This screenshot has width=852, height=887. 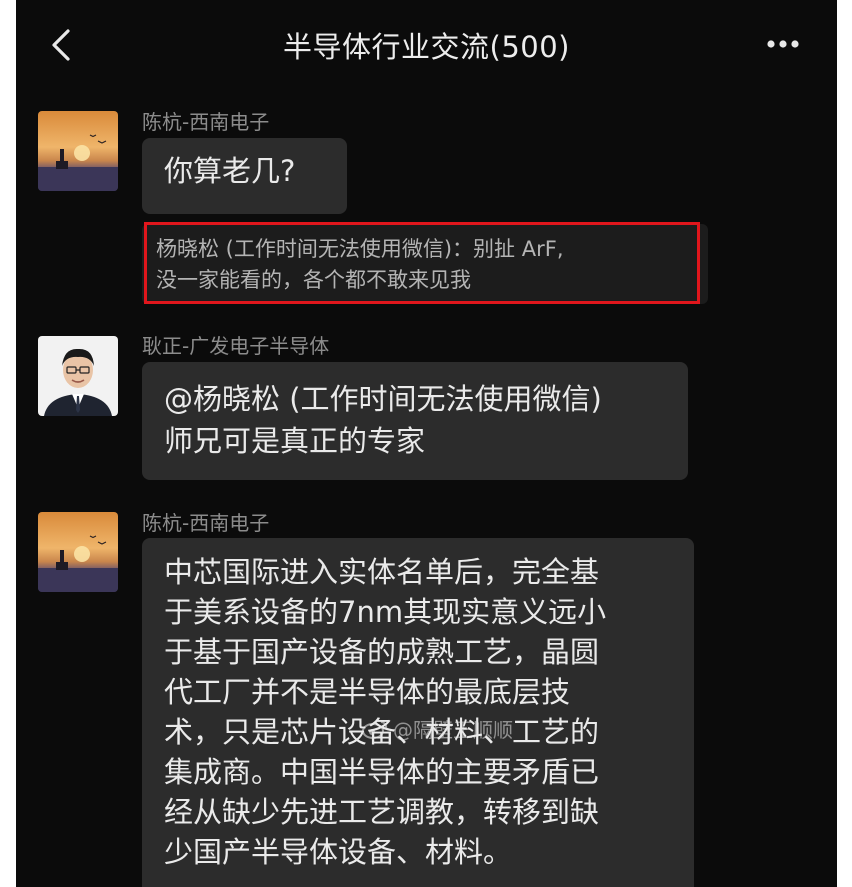 What do you see at coordinates (422, 263) in the screenshot?
I see `red-highlight-box` at bounding box center [422, 263].